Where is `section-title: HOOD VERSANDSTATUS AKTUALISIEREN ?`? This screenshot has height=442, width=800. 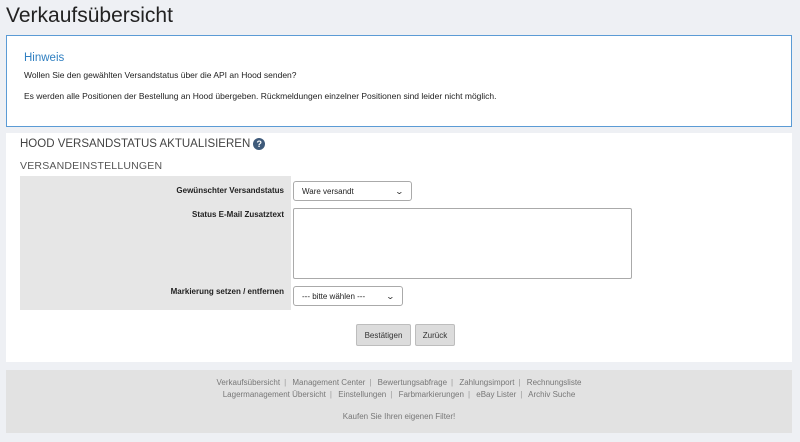
section-title: HOOD VERSANDSTATUS AKTUALISIEREN ? is located at coordinates (143, 144).